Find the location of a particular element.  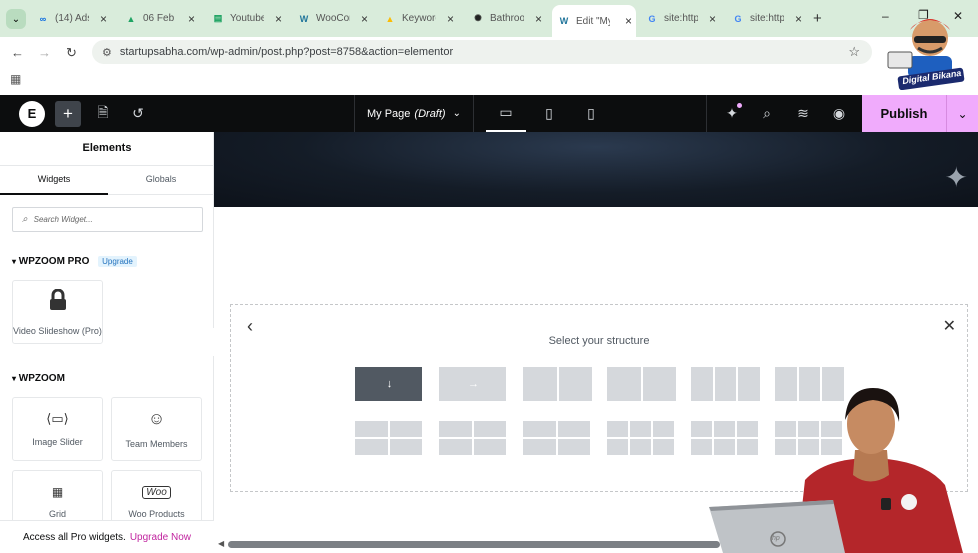

bookmark-star-icon: ☆ is located at coordinates (854, 52).